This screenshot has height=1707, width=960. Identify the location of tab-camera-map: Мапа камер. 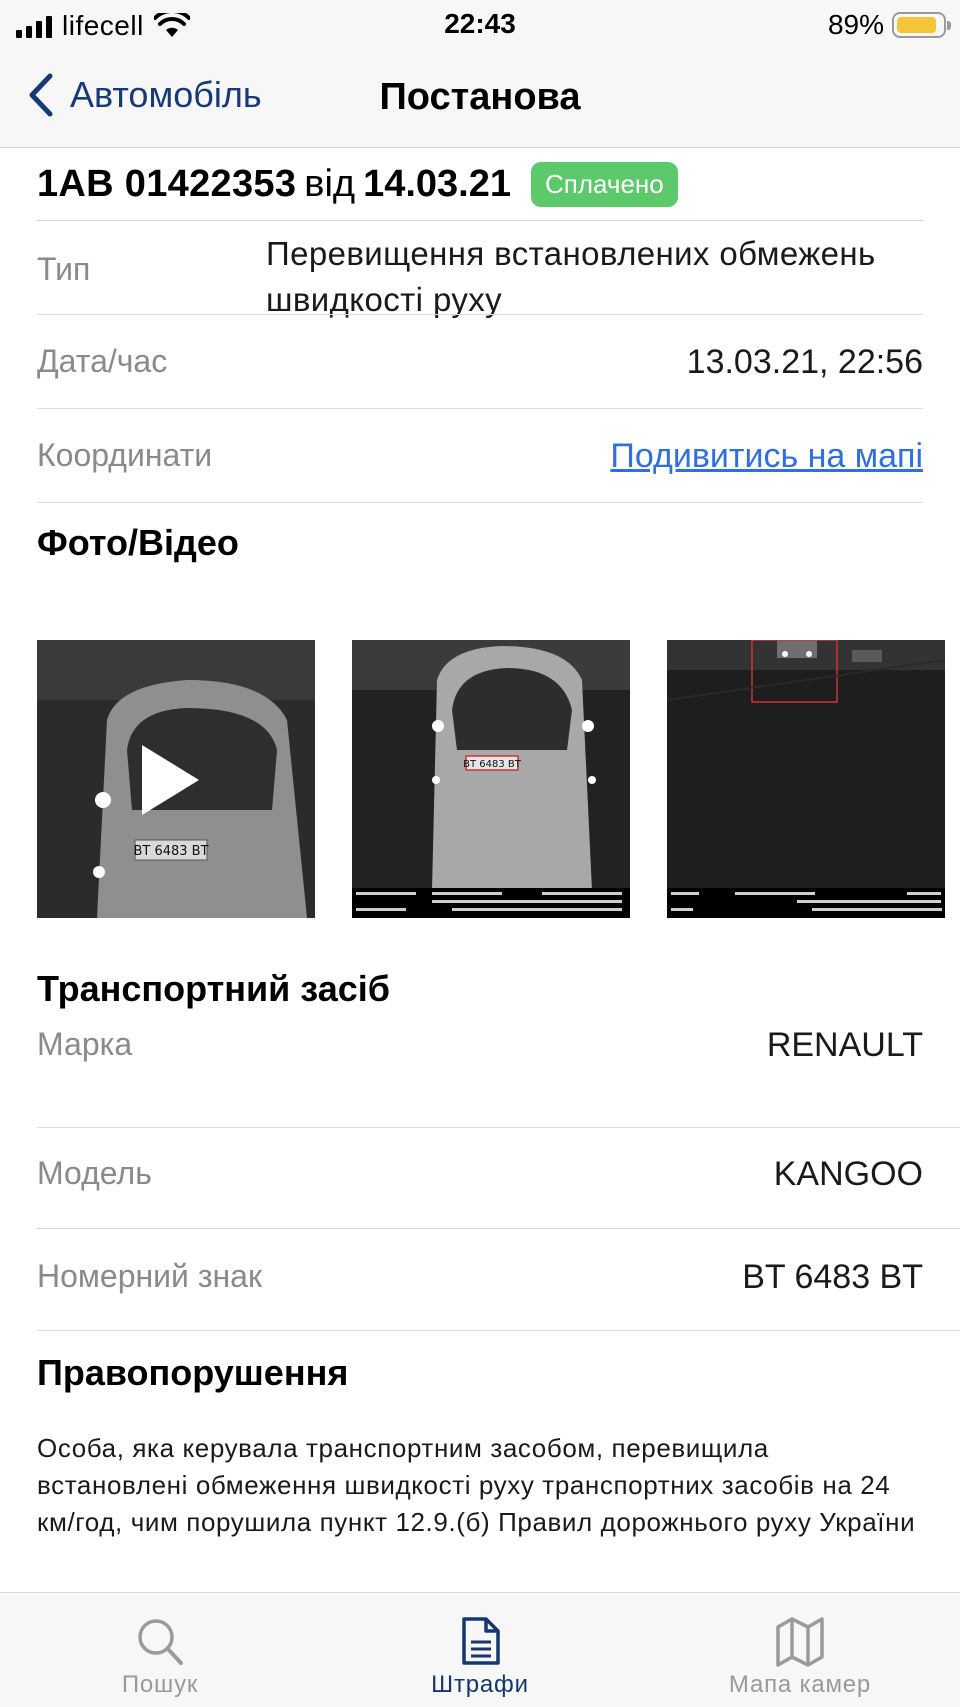
(800, 1650).